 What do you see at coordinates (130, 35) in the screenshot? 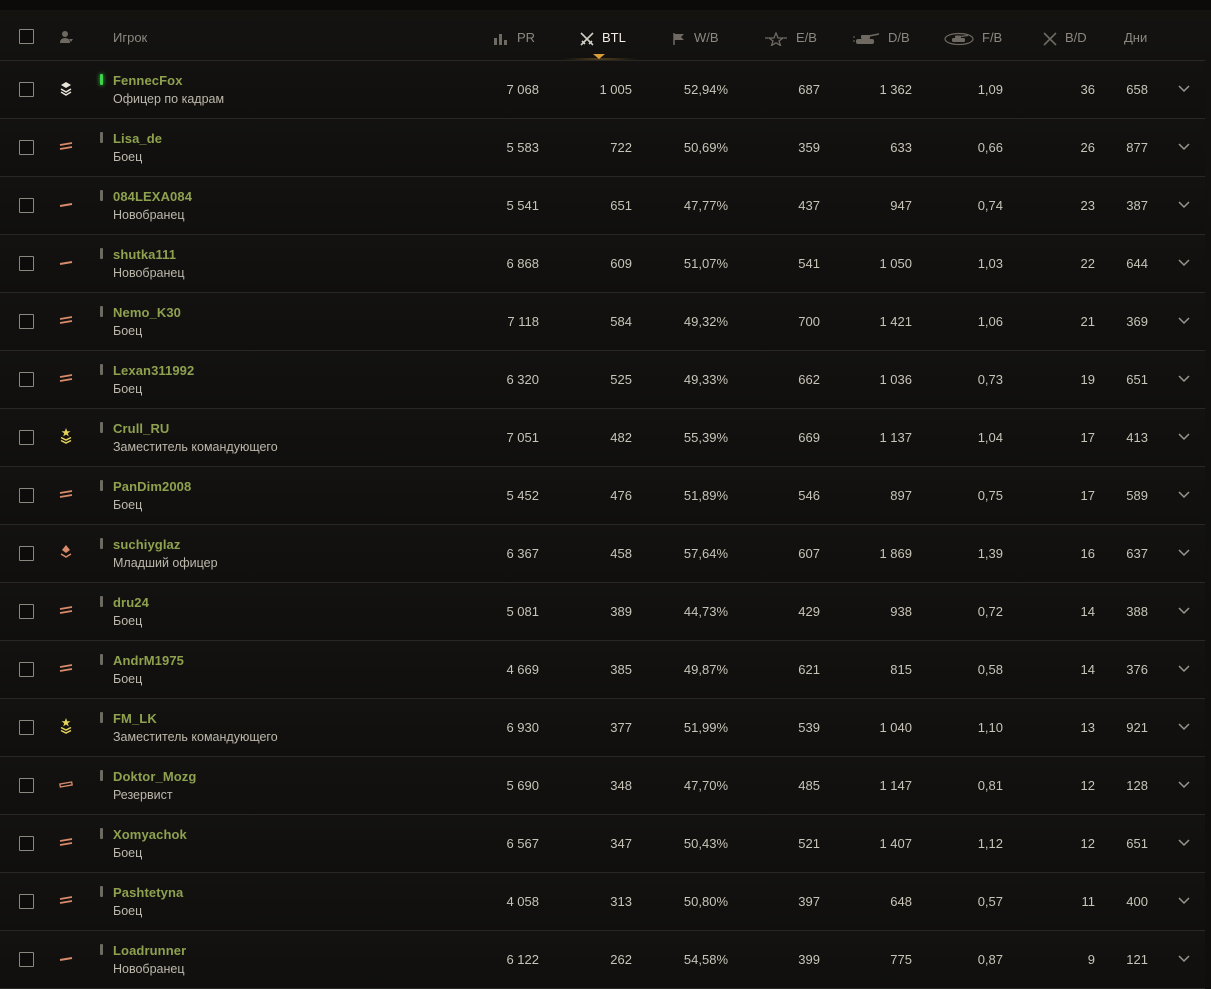
I see `header-player: Игрок` at bounding box center [130, 35].